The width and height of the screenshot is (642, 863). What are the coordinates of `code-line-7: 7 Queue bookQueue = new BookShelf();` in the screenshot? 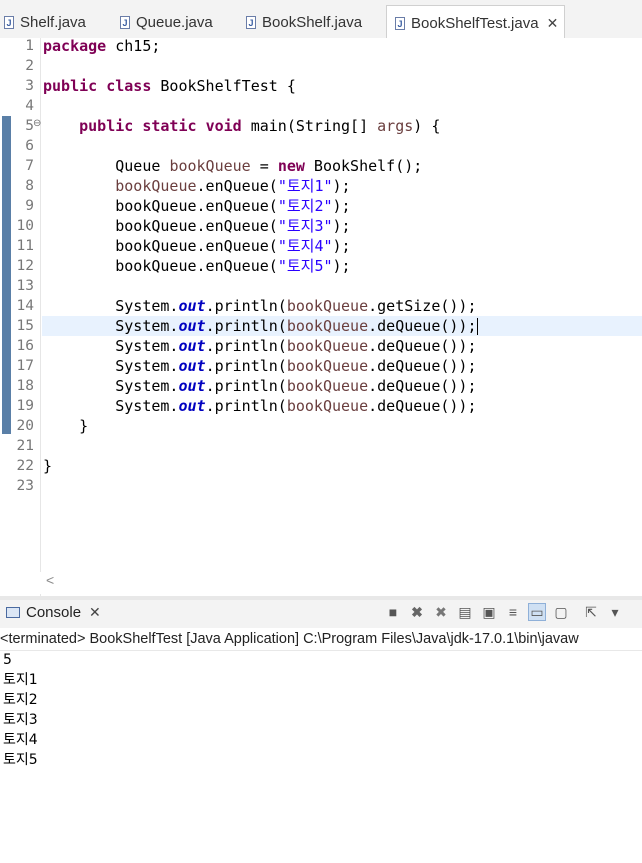 It's located at (321, 166).